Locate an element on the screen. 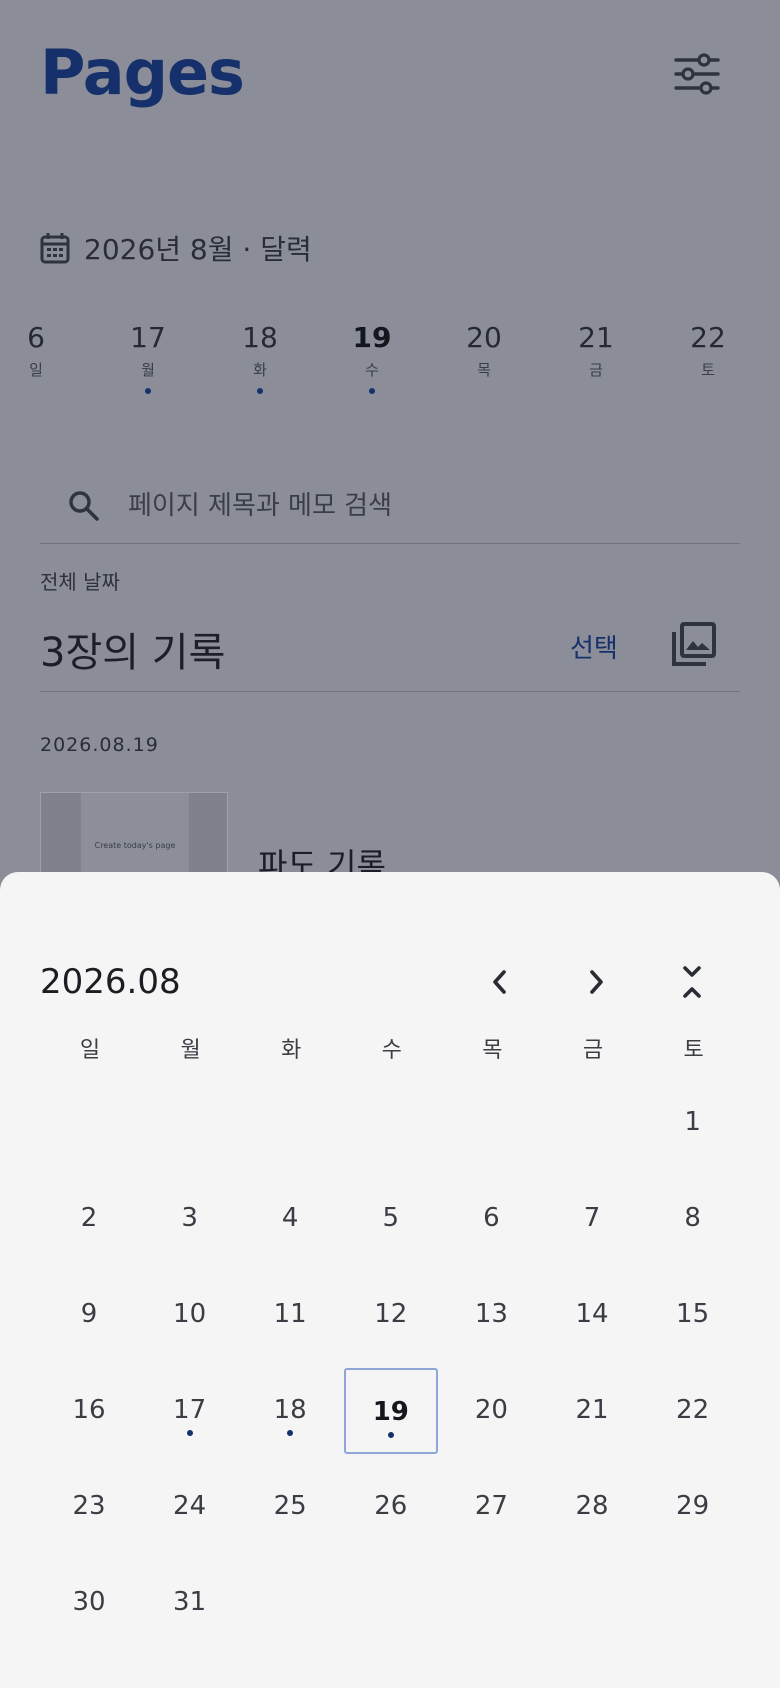 This screenshot has height=1688, width=780. week-strip: 6 일 17 월 18 화 19 수 20 목 21 금 22 토 is located at coordinates (390, 363).